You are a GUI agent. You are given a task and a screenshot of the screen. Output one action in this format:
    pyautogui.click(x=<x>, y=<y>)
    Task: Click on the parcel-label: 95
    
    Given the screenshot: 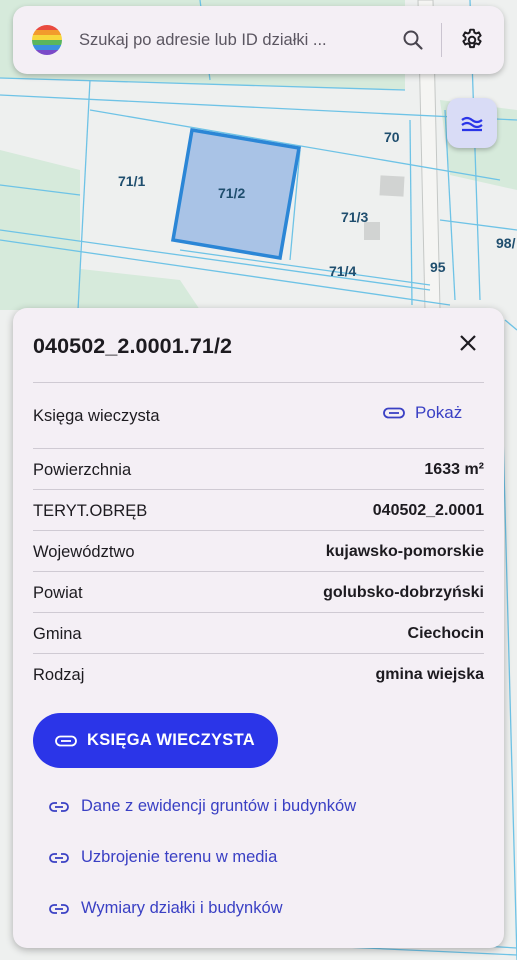 What is the action you would take?
    pyautogui.click(x=438, y=267)
    